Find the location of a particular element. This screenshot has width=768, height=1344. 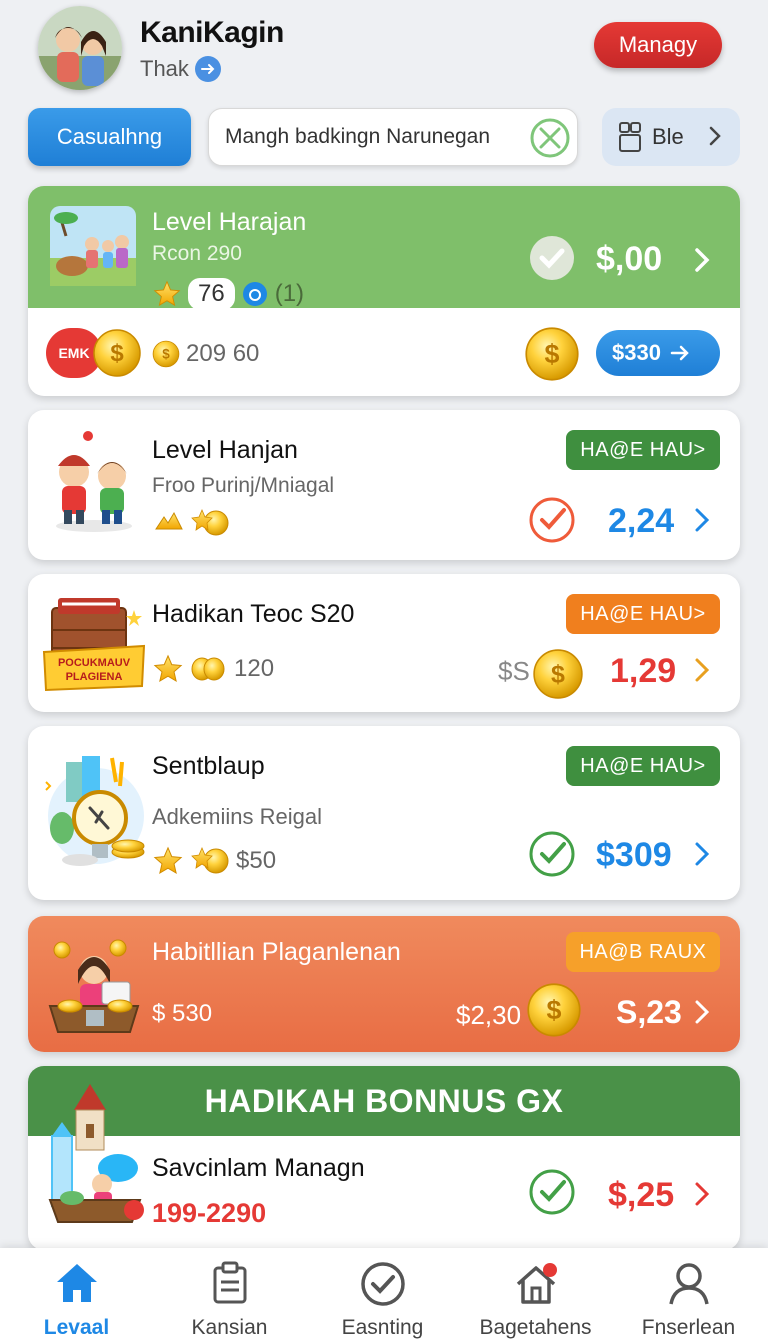

coin-amount: $ 530 is located at coordinates (182, 1013).